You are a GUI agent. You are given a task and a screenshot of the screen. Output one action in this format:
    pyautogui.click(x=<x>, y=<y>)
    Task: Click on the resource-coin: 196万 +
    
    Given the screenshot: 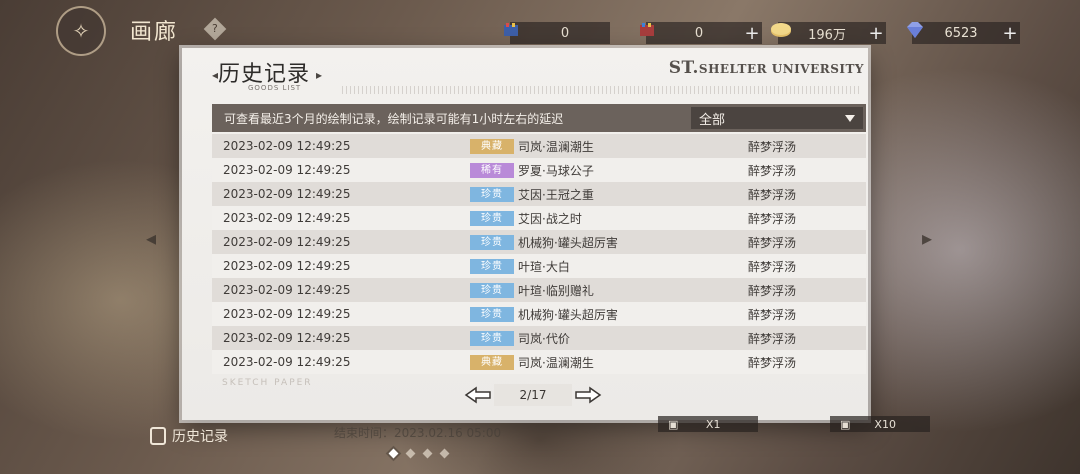 What is the action you would take?
    pyautogui.click(x=828, y=33)
    